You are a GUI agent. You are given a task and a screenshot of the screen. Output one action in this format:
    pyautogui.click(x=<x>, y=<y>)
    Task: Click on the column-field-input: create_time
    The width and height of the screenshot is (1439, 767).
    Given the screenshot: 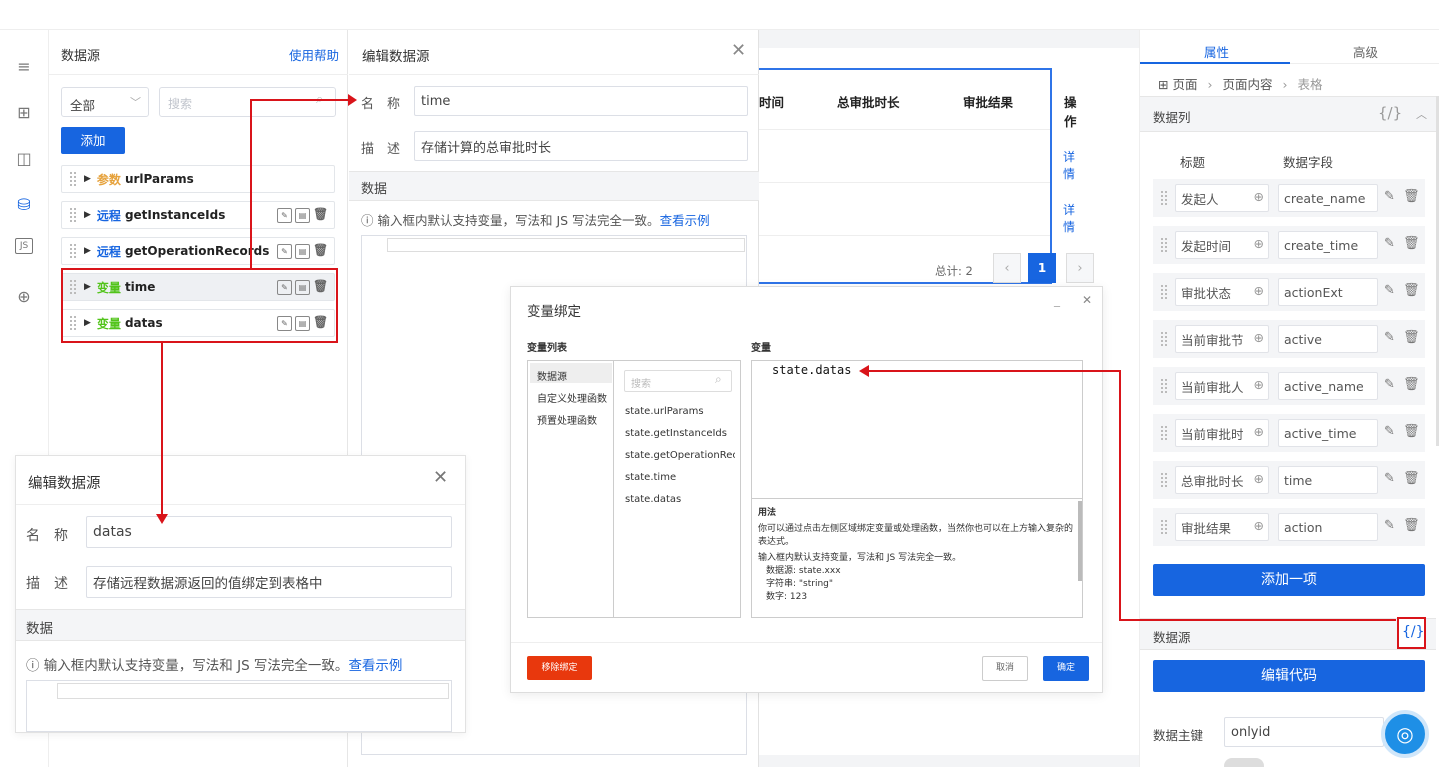 What is the action you would take?
    pyautogui.click(x=1328, y=245)
    